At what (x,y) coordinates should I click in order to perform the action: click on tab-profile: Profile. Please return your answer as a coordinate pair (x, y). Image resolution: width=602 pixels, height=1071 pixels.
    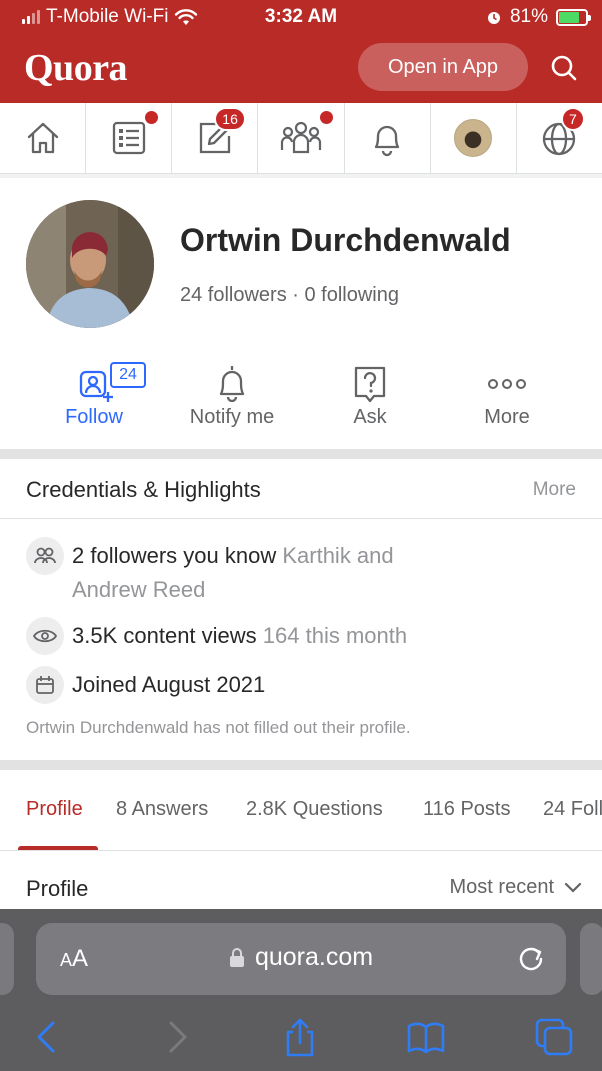
    Looking at the image, I should click on (54, 809).